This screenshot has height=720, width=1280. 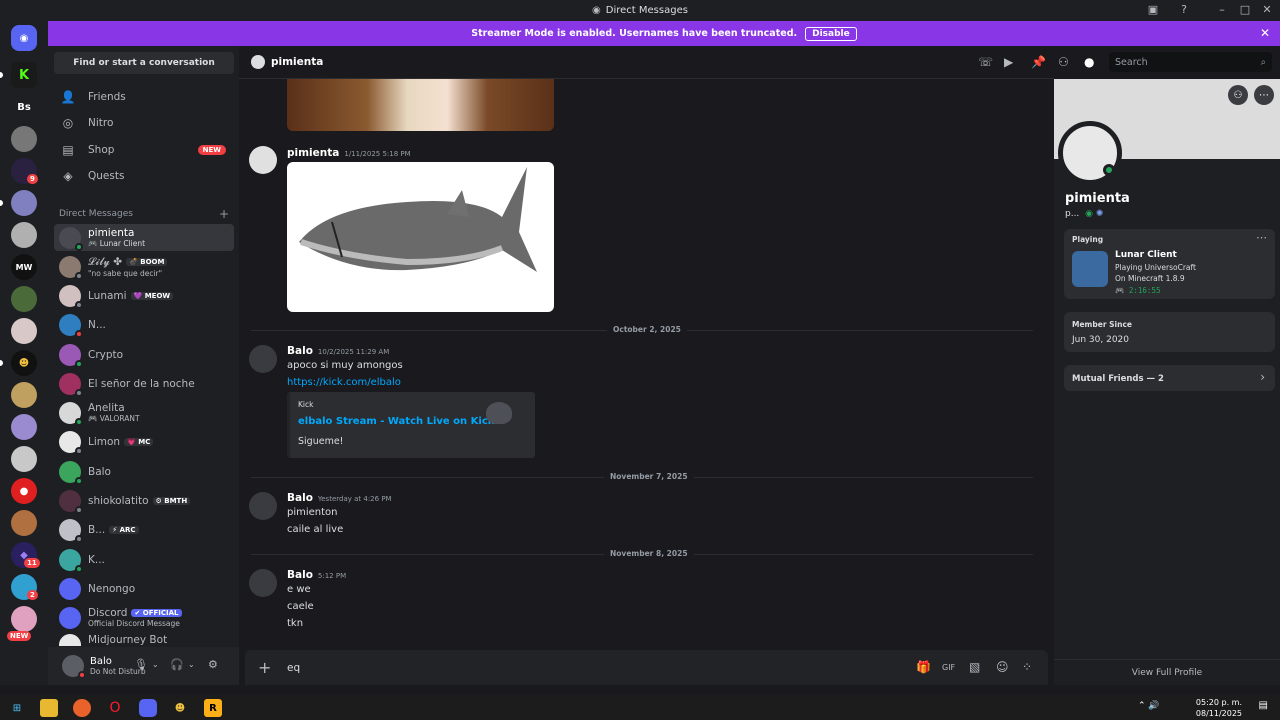 What do you see at coordinates (1219, 708) in the screenshot?
I see `clock: 05:20 p. m. 08/11/2025` at bounding box center [1219, 708].